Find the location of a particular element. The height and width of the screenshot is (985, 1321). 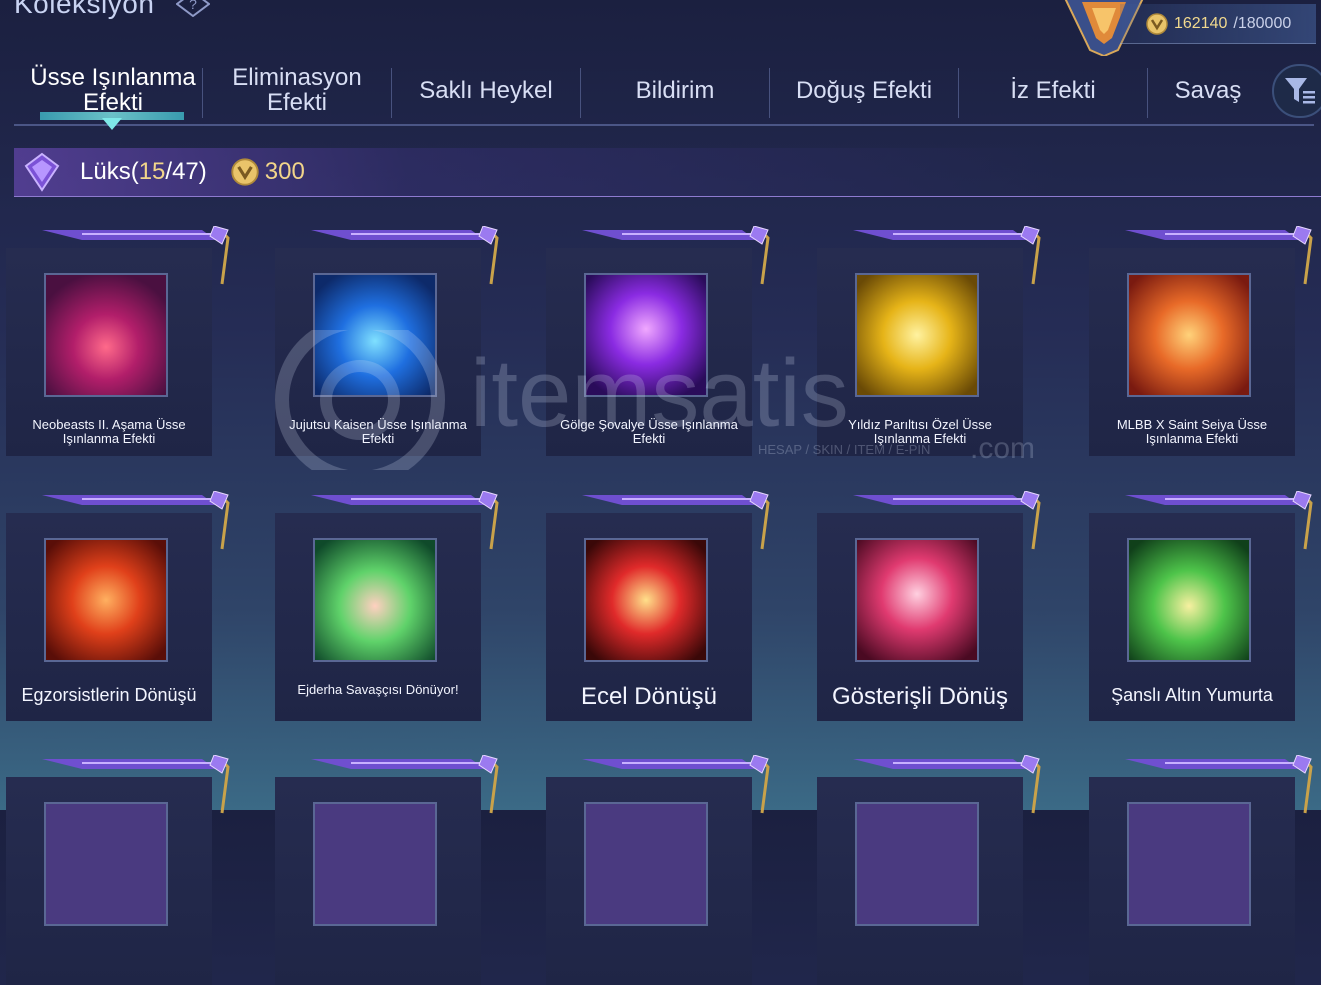

active-tab-arrow-icon is located at coordinates (112, 124).